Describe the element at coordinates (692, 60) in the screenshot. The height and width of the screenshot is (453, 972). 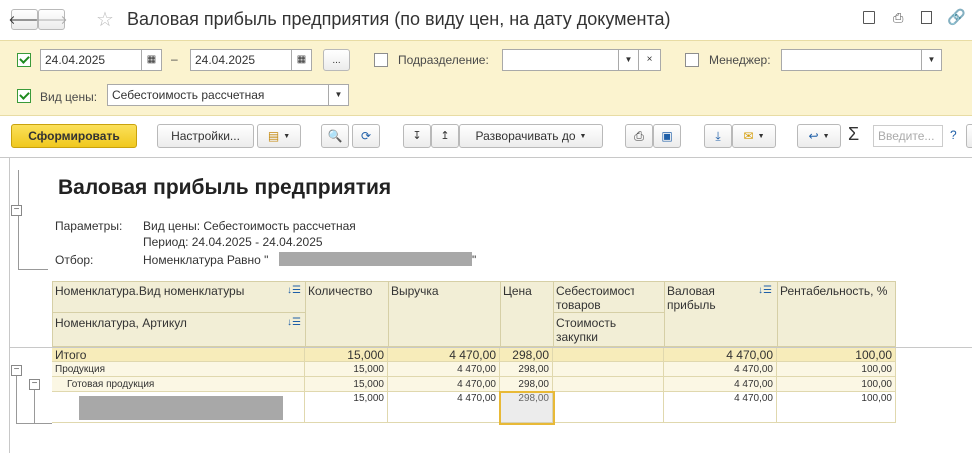
I see `manager-checkbox` at that location.